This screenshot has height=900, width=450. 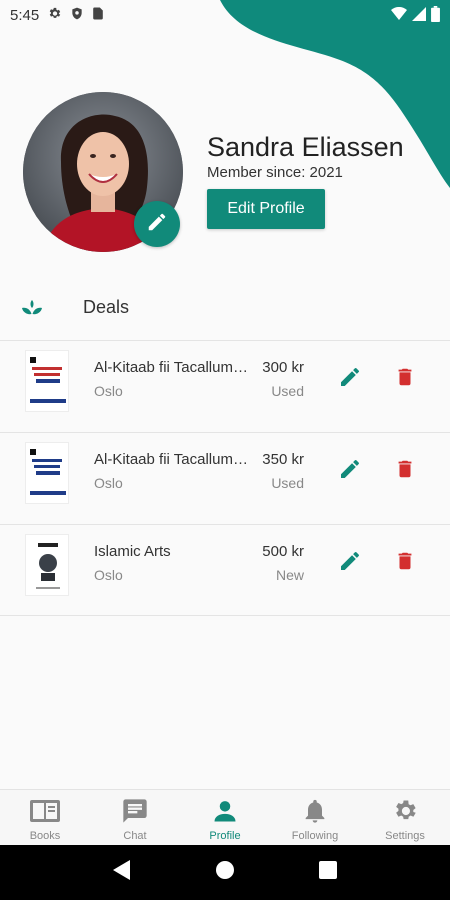 What do you see at coordinates (135, 811) in the screenshot?
I see `chat-icon` at bounding box center [135, 811].